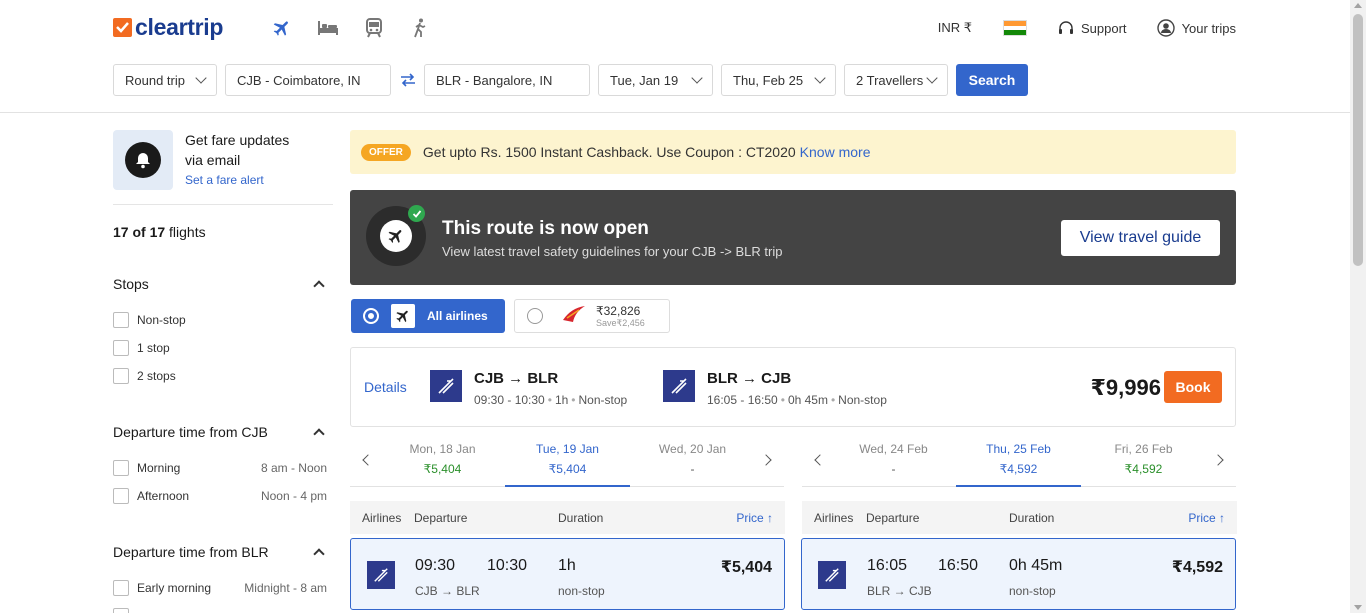 The height and width of the screenshot is (613, 1366). Describe the element at coordinates (442, 462) in the screenshot. I see `date-cell: Mon, 18 Jan ₹5,404` at that location.